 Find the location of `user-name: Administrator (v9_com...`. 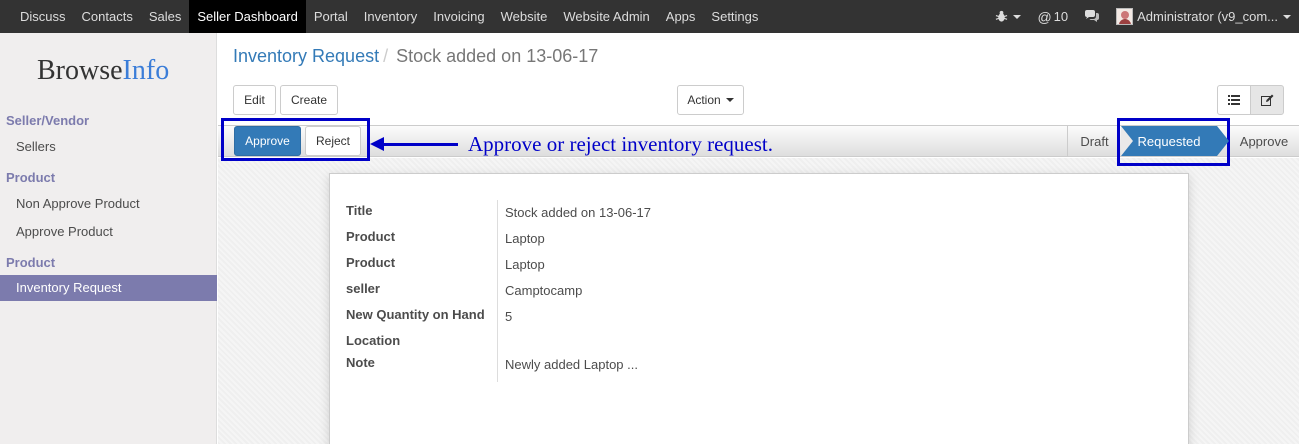

user-name: Administrator (v9_com... is located at coordinates (1207, 16).